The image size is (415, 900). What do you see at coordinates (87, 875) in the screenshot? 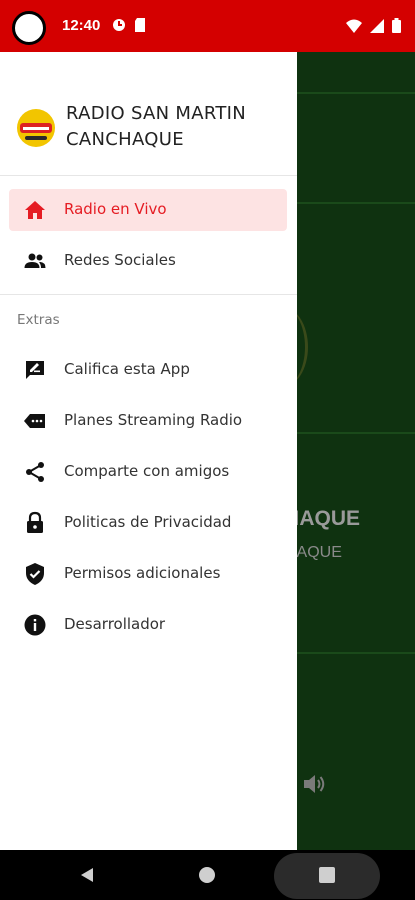
I see `back-icon` at bounding box center [87, 875].